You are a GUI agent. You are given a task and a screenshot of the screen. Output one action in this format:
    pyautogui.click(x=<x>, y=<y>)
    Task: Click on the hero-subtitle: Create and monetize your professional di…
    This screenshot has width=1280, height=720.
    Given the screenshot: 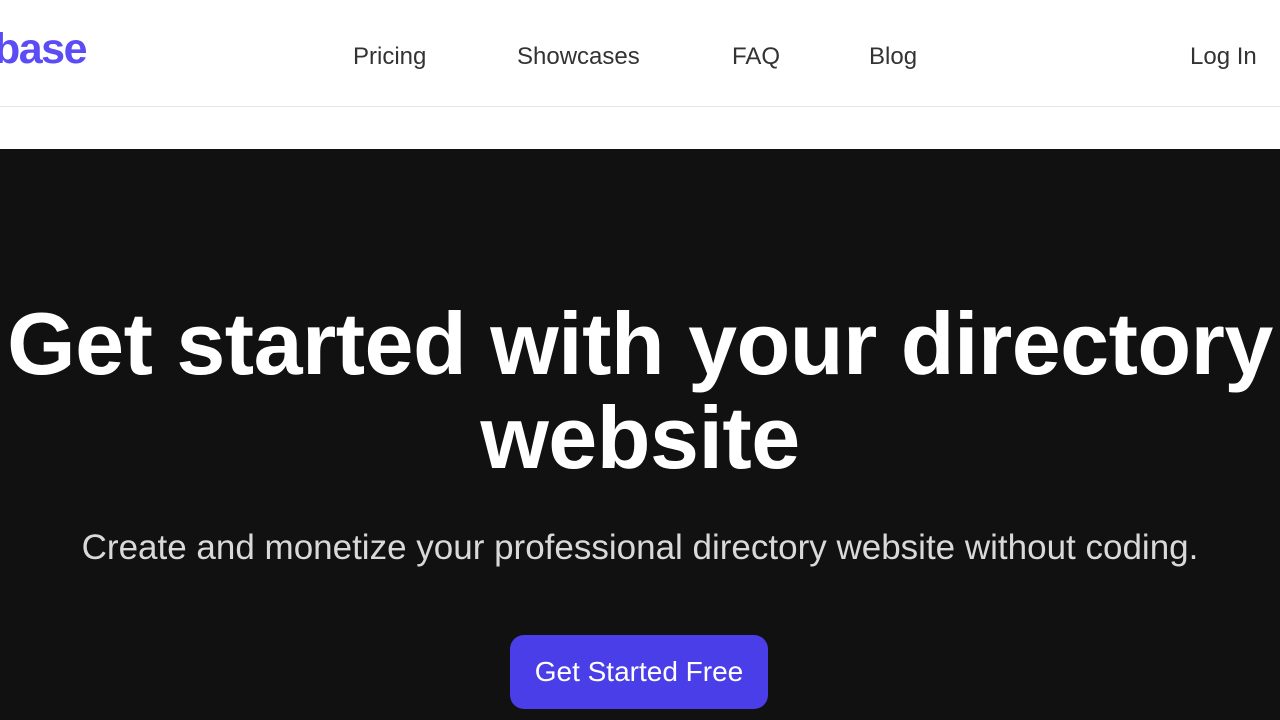 What is the action you would take?
    pyautogui.click(x=640, y=547)
    